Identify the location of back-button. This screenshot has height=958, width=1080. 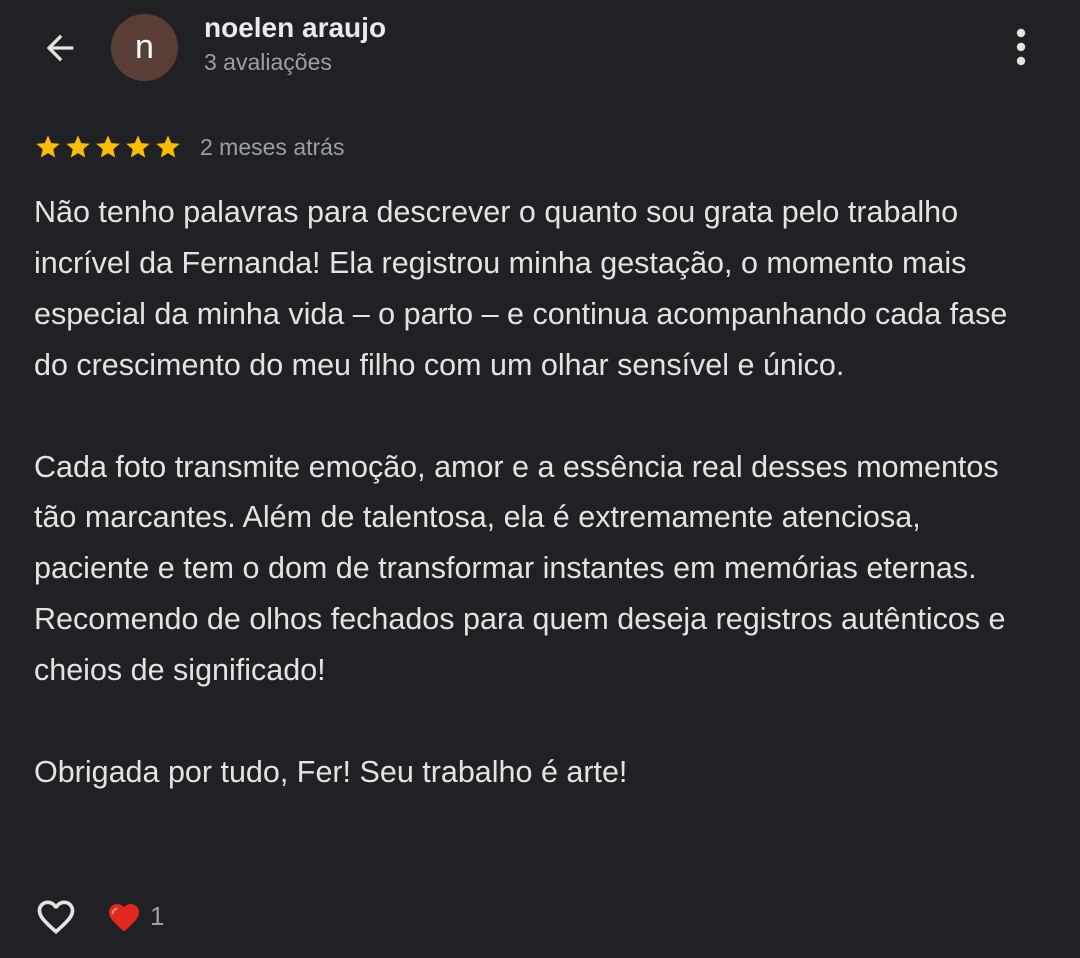
(60, 48).